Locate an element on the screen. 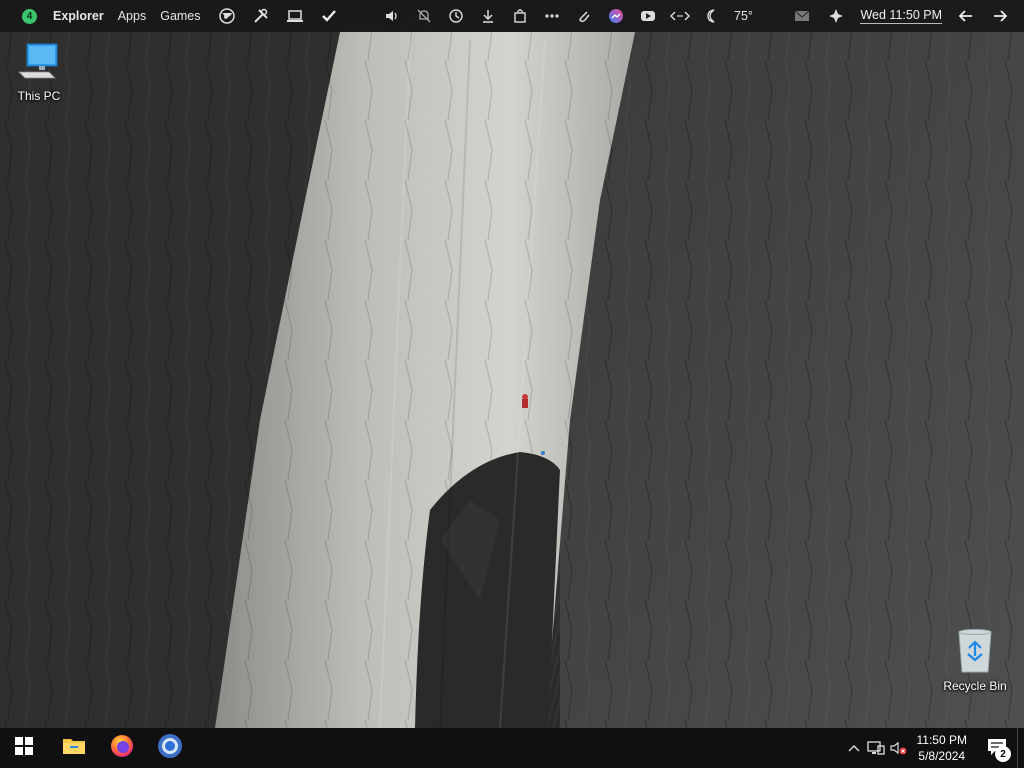  explorer-link: Explorer is located at coordinates (78, 16).